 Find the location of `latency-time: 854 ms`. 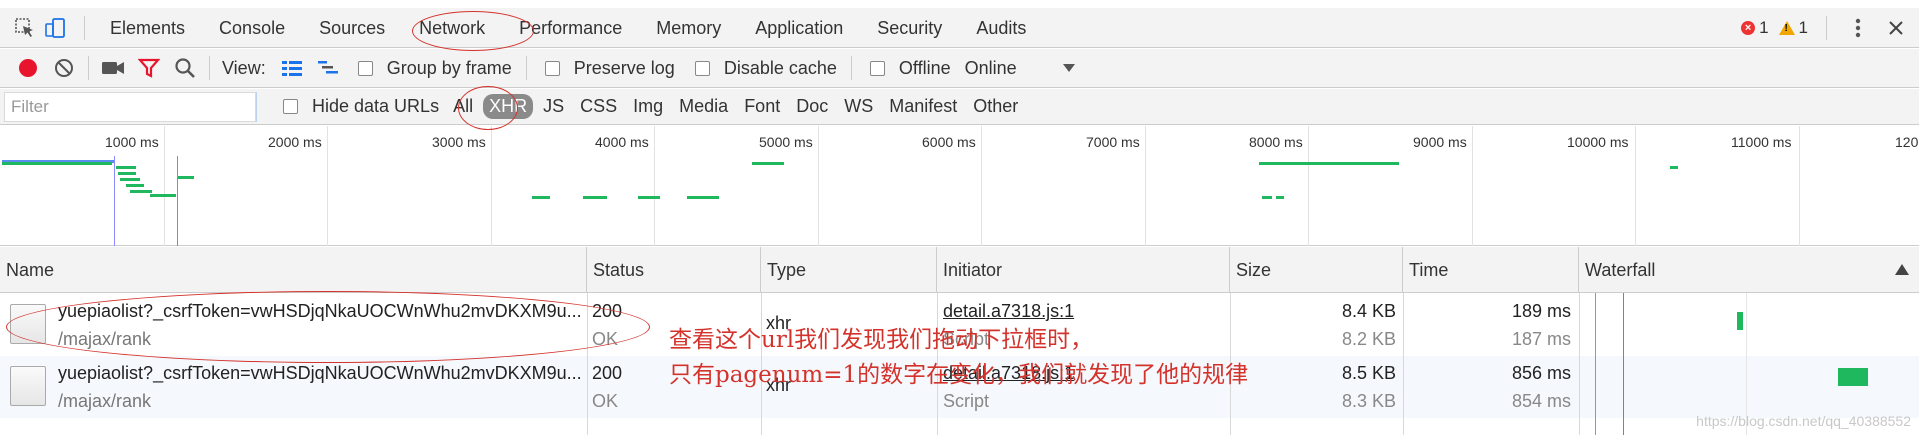

latency-time: 854 ms is located at coordinates (1541, 401).